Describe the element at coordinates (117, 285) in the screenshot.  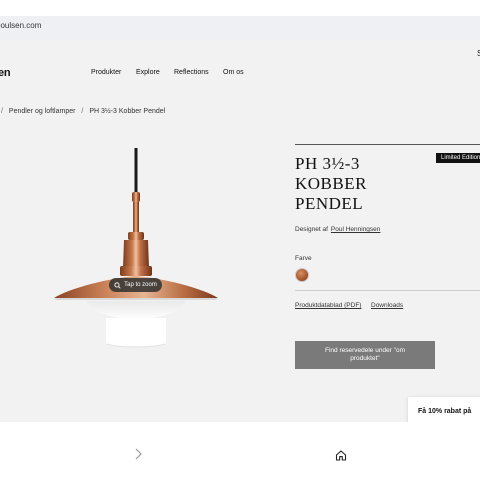
I see `search-icon` at that location.